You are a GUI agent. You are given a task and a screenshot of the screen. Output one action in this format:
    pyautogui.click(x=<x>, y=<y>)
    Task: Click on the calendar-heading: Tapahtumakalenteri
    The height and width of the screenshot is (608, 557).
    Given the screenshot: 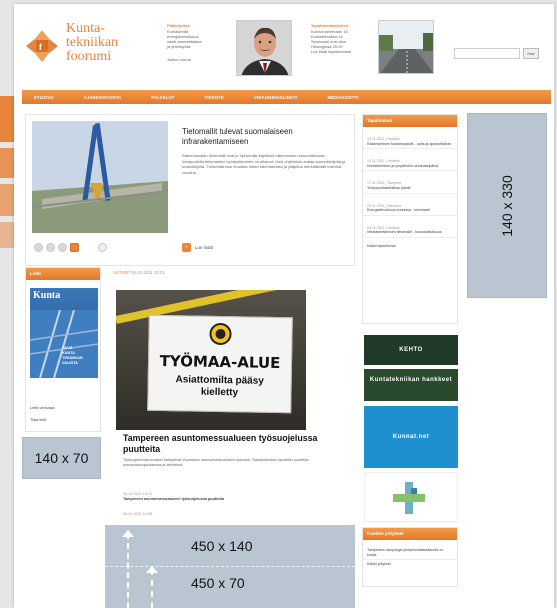 What is the action you would take?
    pyautogui.click(x=330, y=25)
    